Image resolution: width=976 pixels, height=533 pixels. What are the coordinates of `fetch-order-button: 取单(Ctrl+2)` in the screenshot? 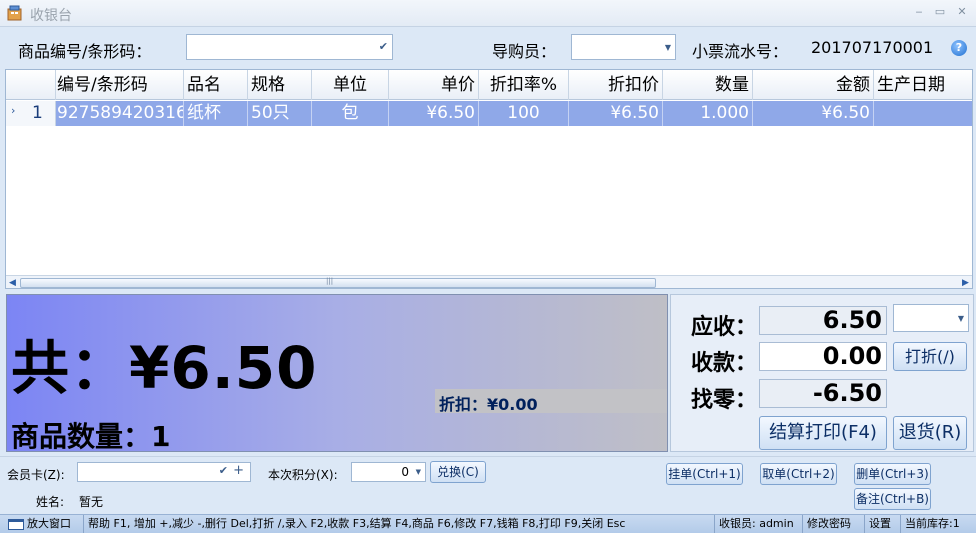 It's located at (798, 474).